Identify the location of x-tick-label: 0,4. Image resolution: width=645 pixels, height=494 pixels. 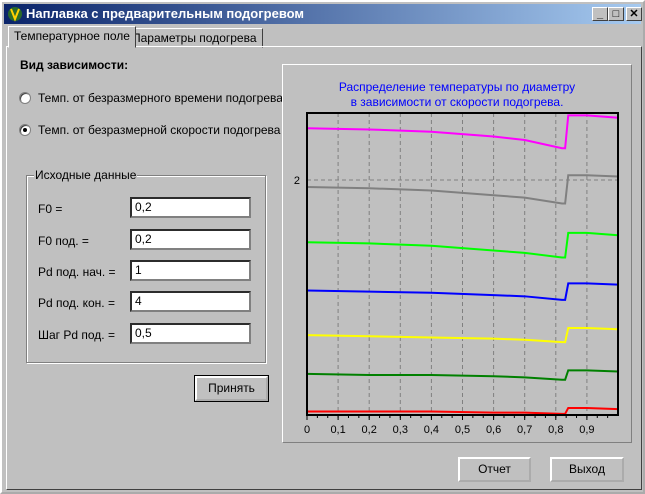
(431, 430).